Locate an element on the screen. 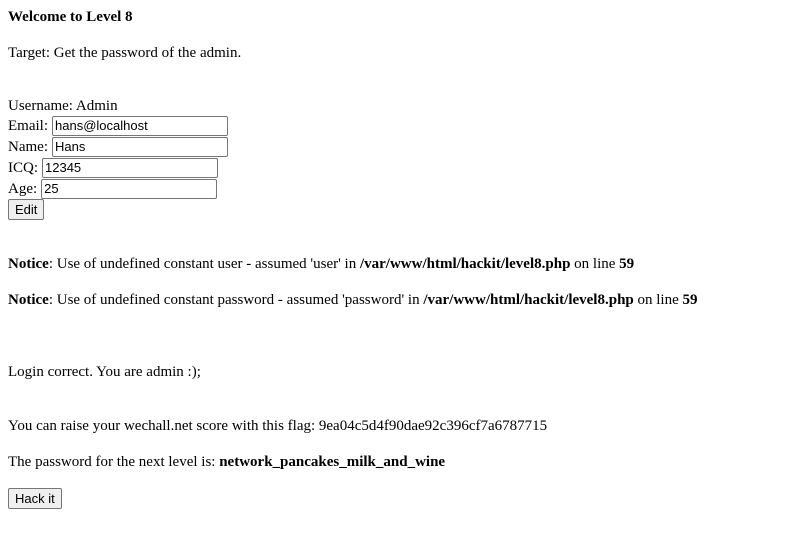 Image resolution: width=800 pixels, height=560 pixels. name-field is located at coordinates (139, 146).